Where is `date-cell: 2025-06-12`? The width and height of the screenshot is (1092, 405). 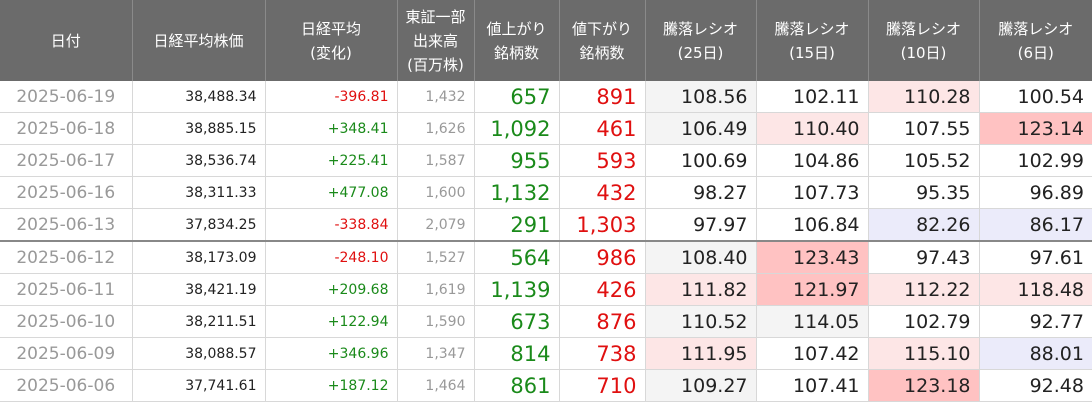
date-cell: 2025-06-12 is located at coordinates (66, 257).